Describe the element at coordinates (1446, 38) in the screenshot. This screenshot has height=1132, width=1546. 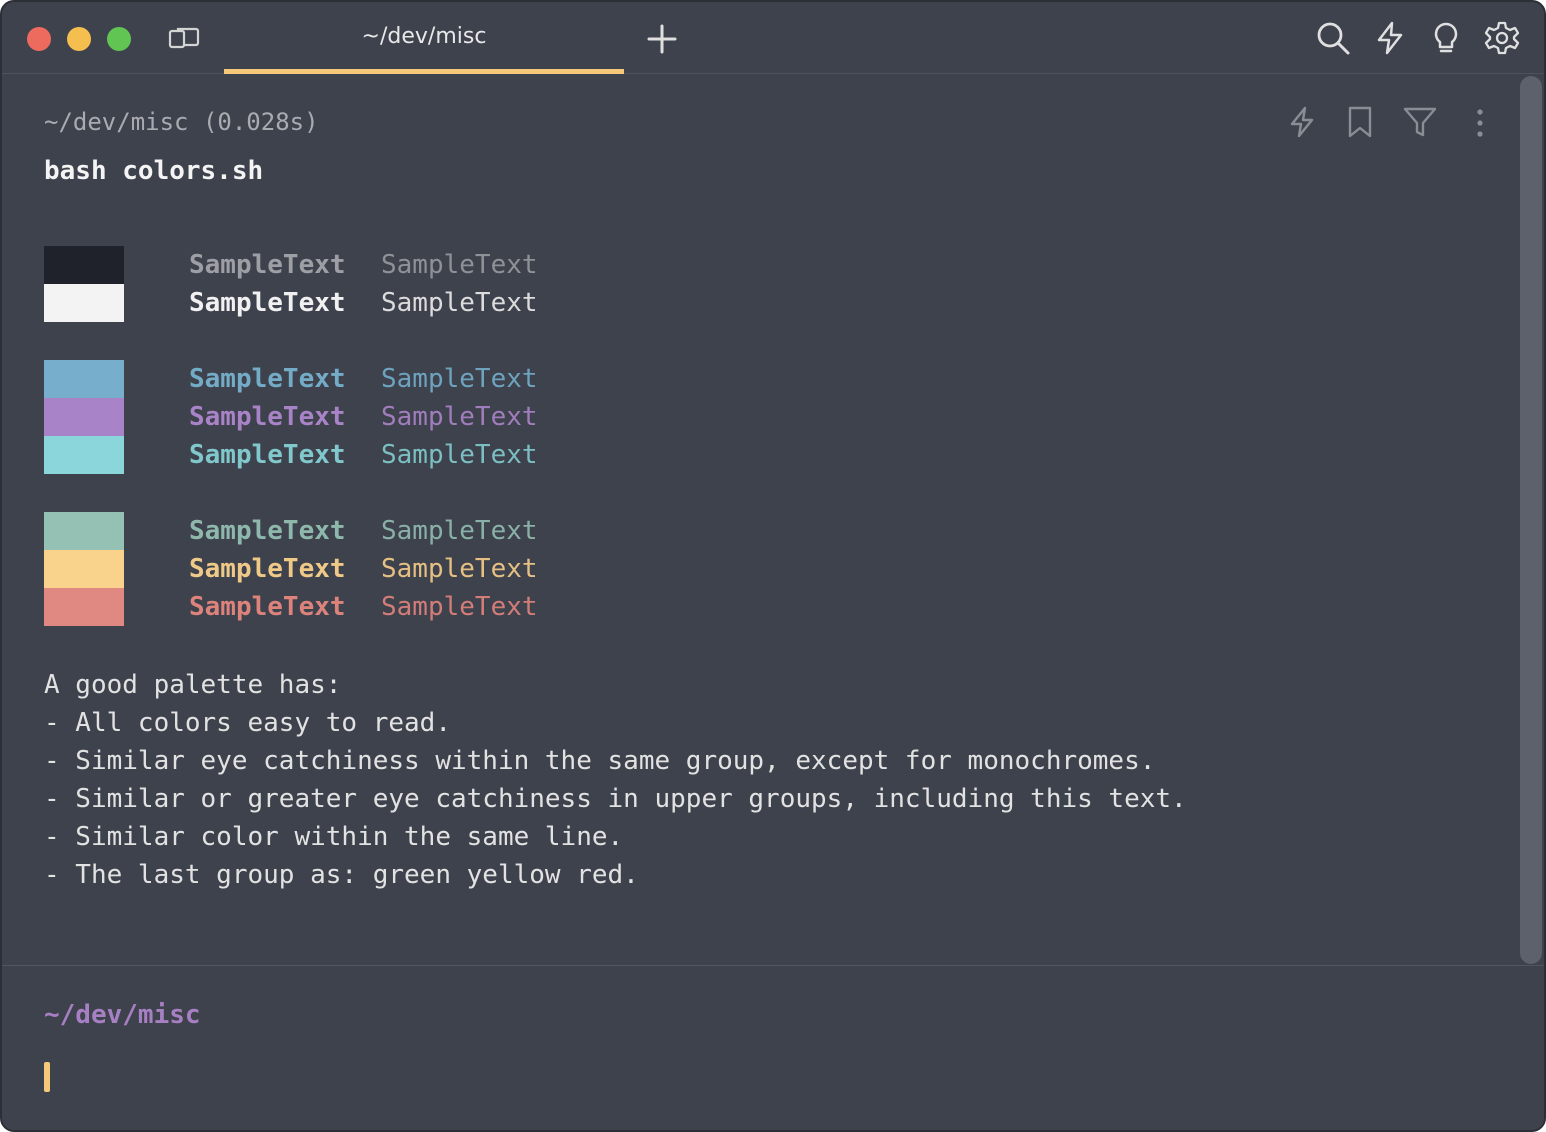
I see `lightbulb-icon` at that location.